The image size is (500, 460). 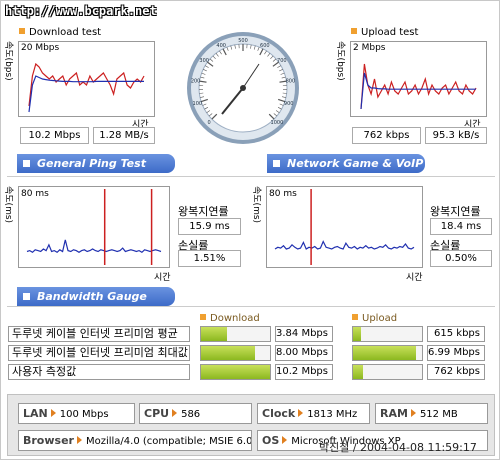 I want to click on upload-row-value: 762 kbps, so click(x=456, y=372).